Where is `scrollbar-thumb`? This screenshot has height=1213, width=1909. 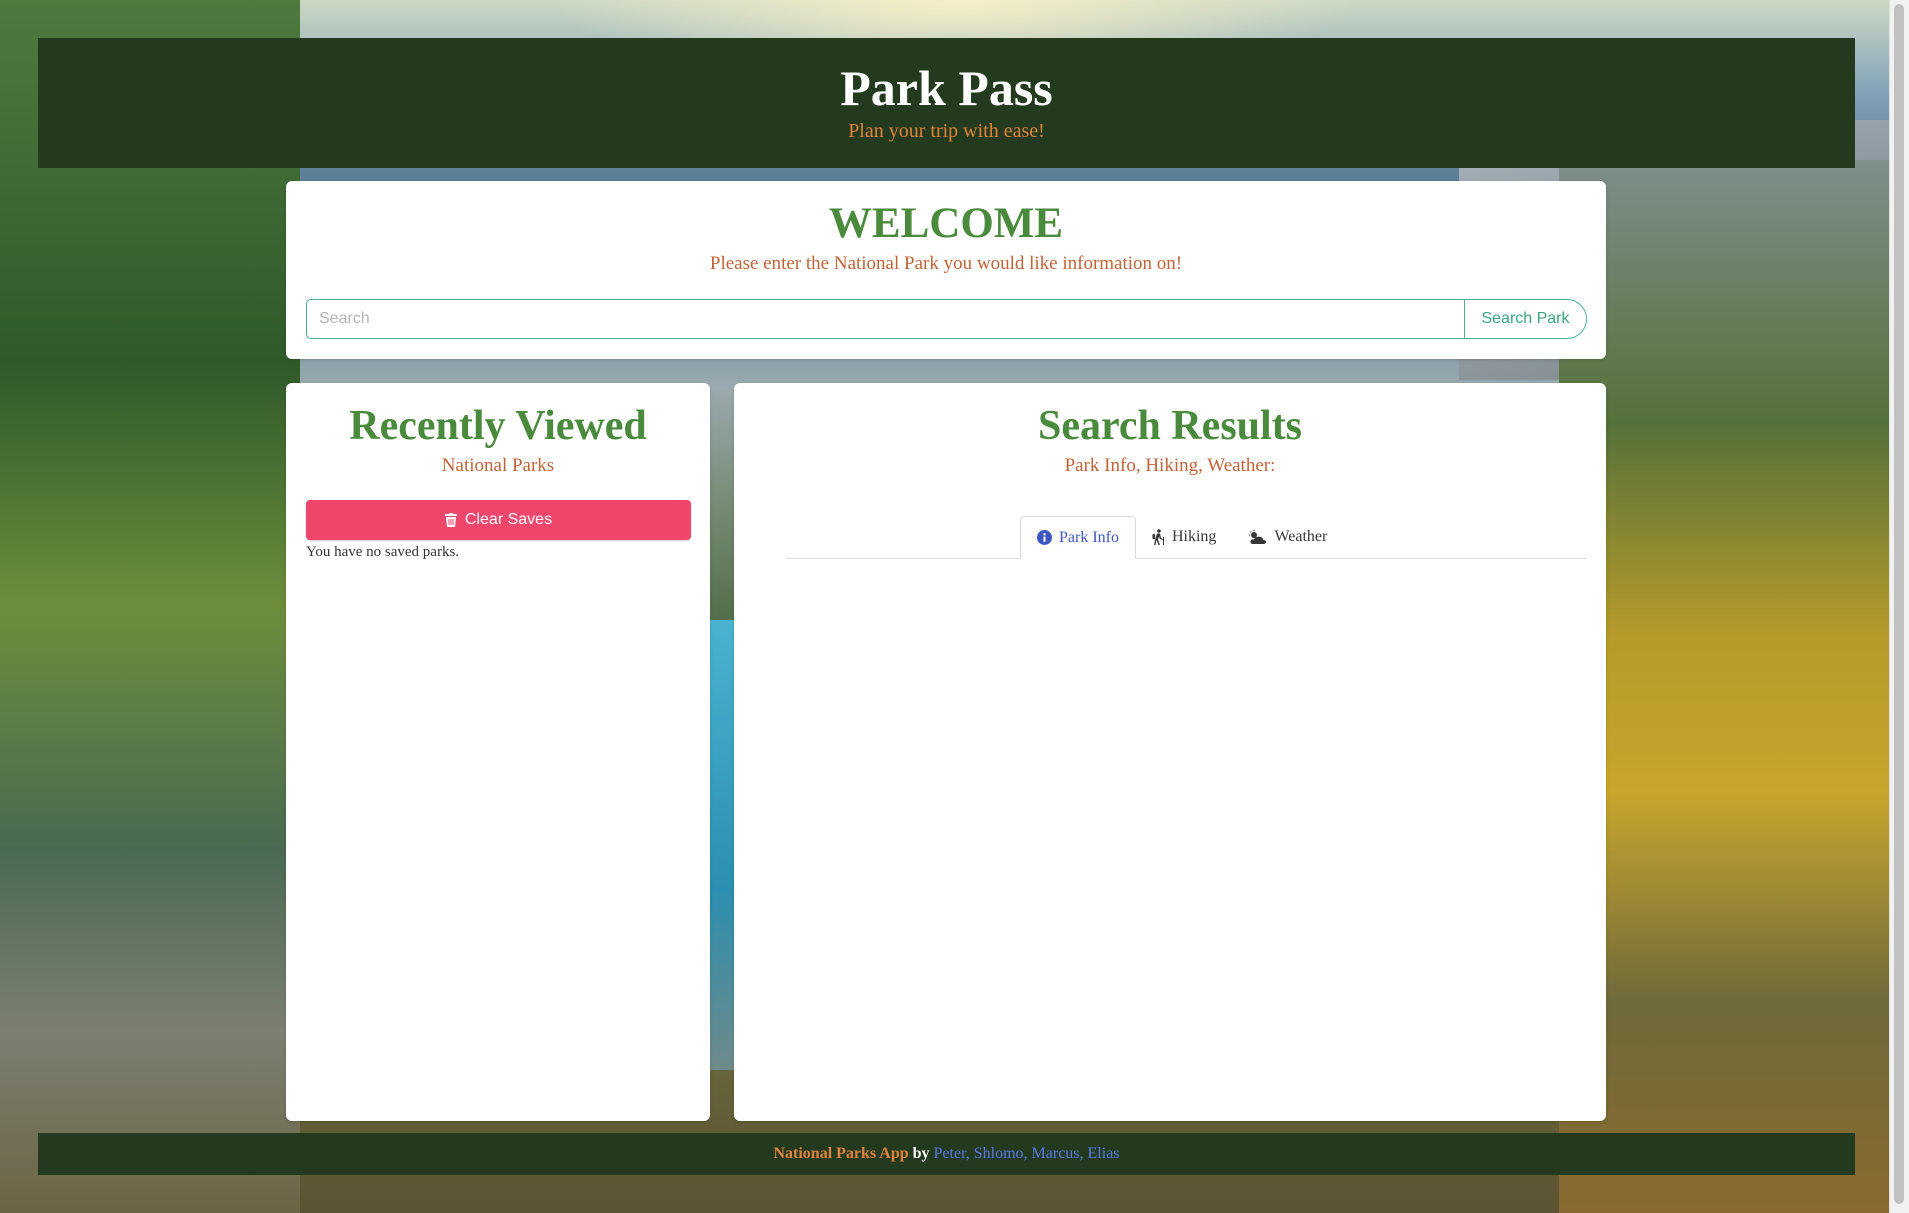
scrollbar-thumb is located at coordinates (1899, 604).